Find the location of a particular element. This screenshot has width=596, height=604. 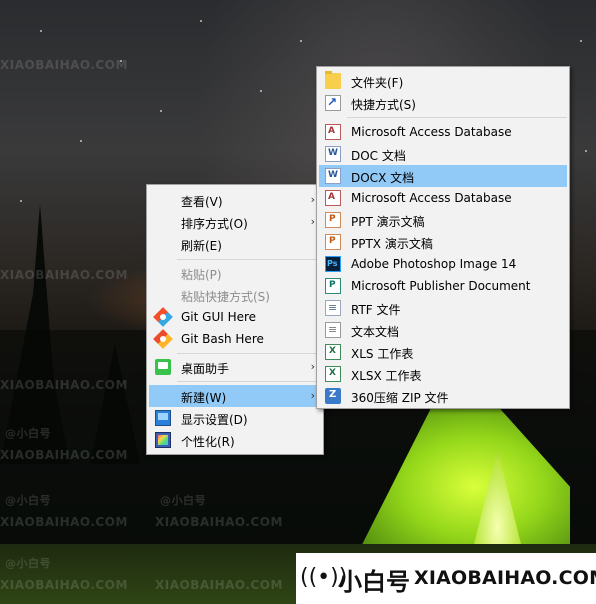

submenu-item-shortcut: 快捷方式(S) is located at coordinates (443, 103).